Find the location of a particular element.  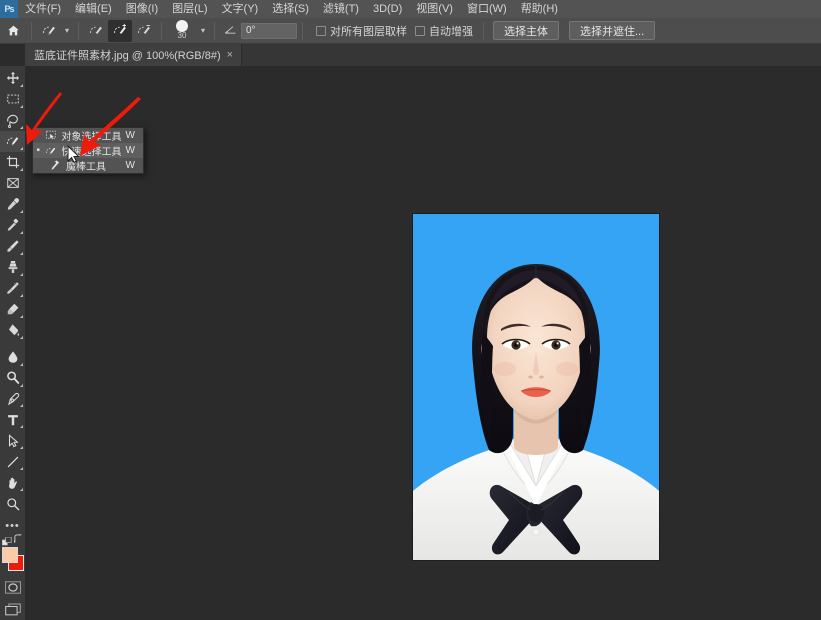

brush-size-preview: 30 is located at coordinates (182, 31).